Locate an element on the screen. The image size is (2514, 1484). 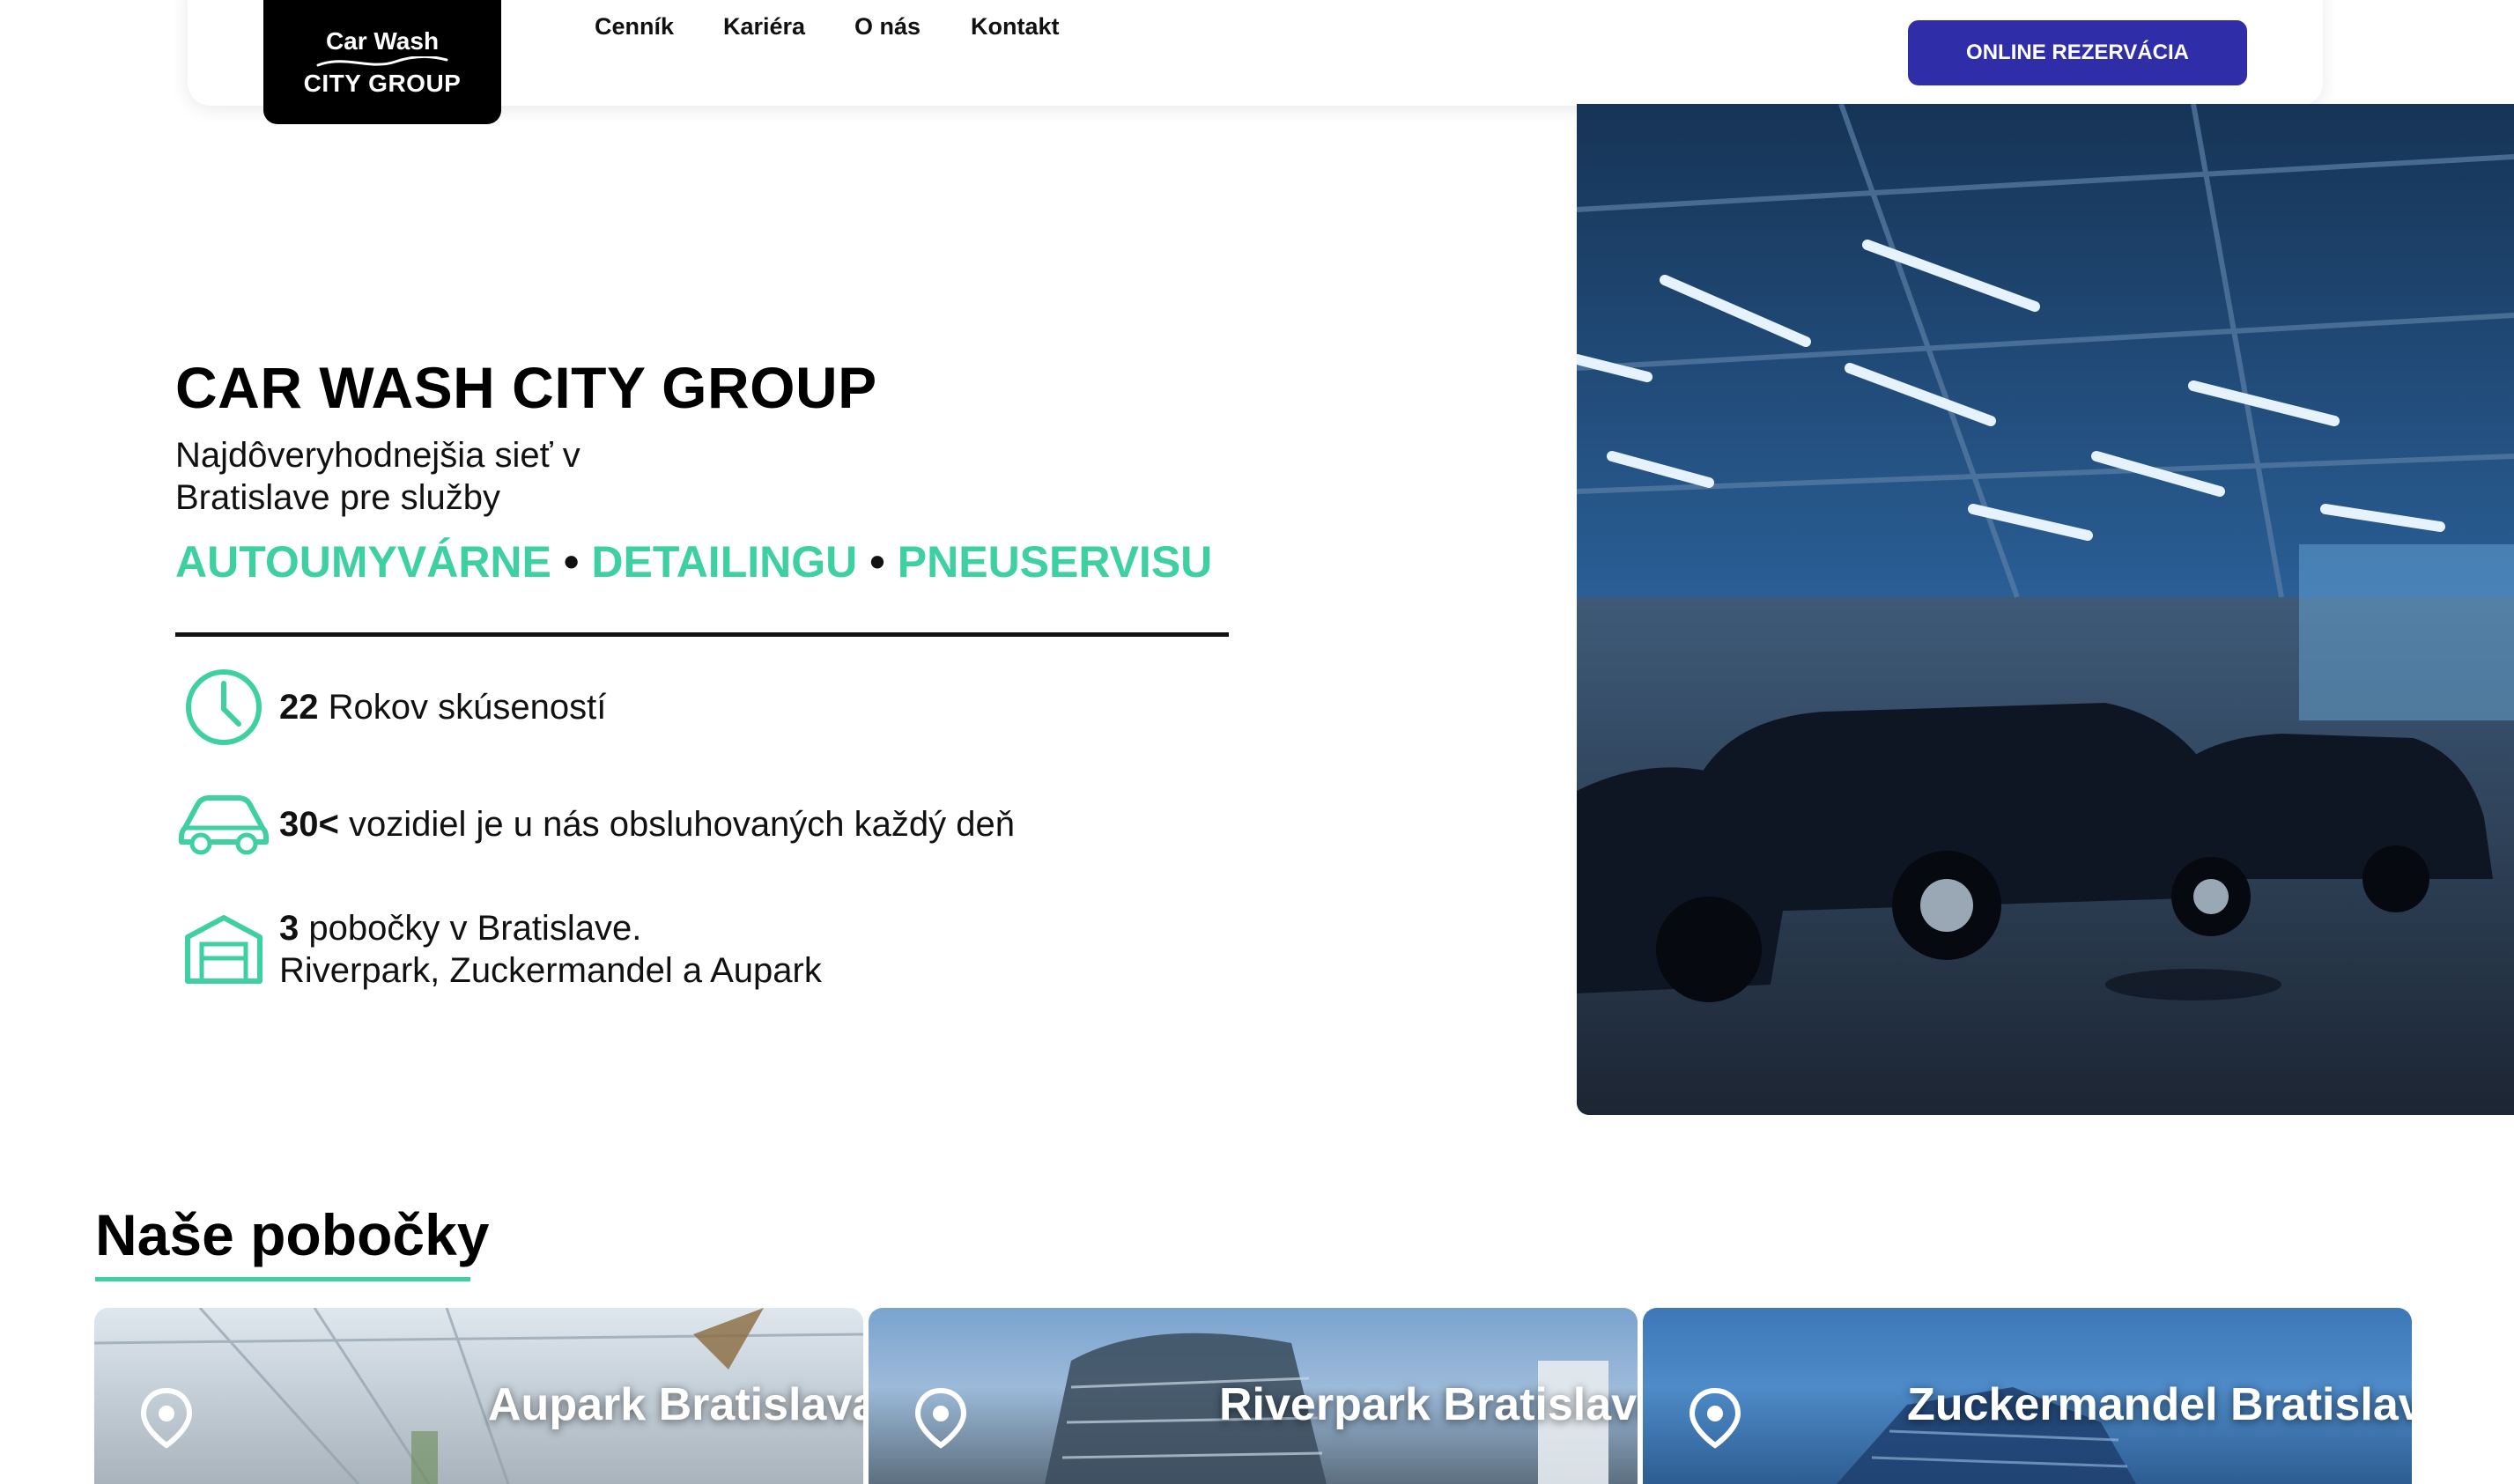
feature-experience: 22 Rokov skúseností is located at coordinates (390, 707).